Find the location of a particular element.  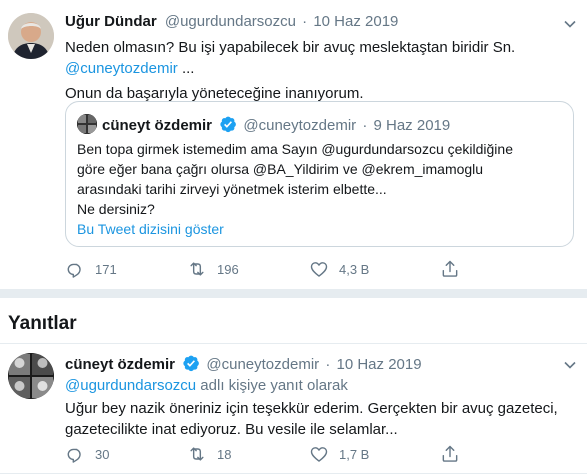

quoted-author-handle: @cuneytozdemir is located at coordinates (299, 125).